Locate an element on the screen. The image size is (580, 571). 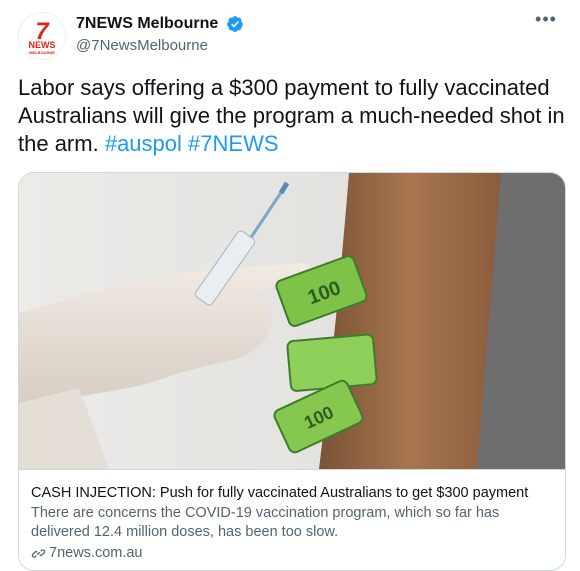
logo-city: MELBOURNE is located at coordinates (42, 52).